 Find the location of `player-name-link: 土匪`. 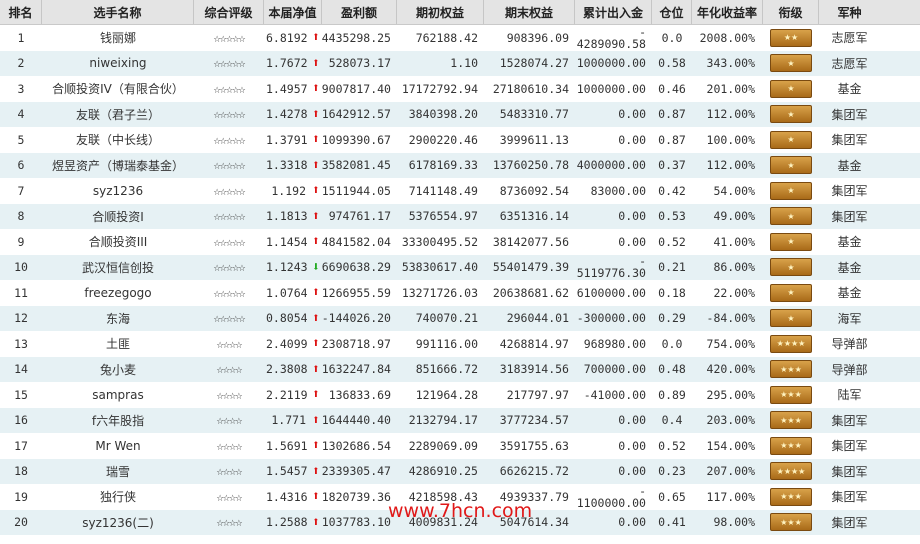

player-name-link: 土匪 is located at coordinates (118, 344).